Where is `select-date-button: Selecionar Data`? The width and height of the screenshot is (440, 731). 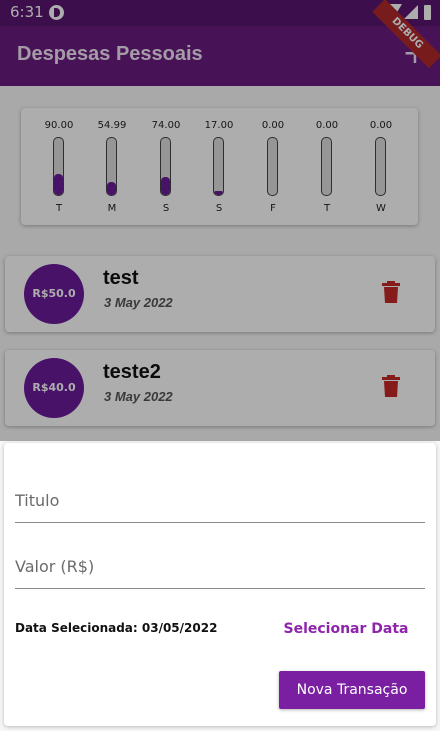 select-date-button: Selecionar Data is located at coordinates (346, 629).